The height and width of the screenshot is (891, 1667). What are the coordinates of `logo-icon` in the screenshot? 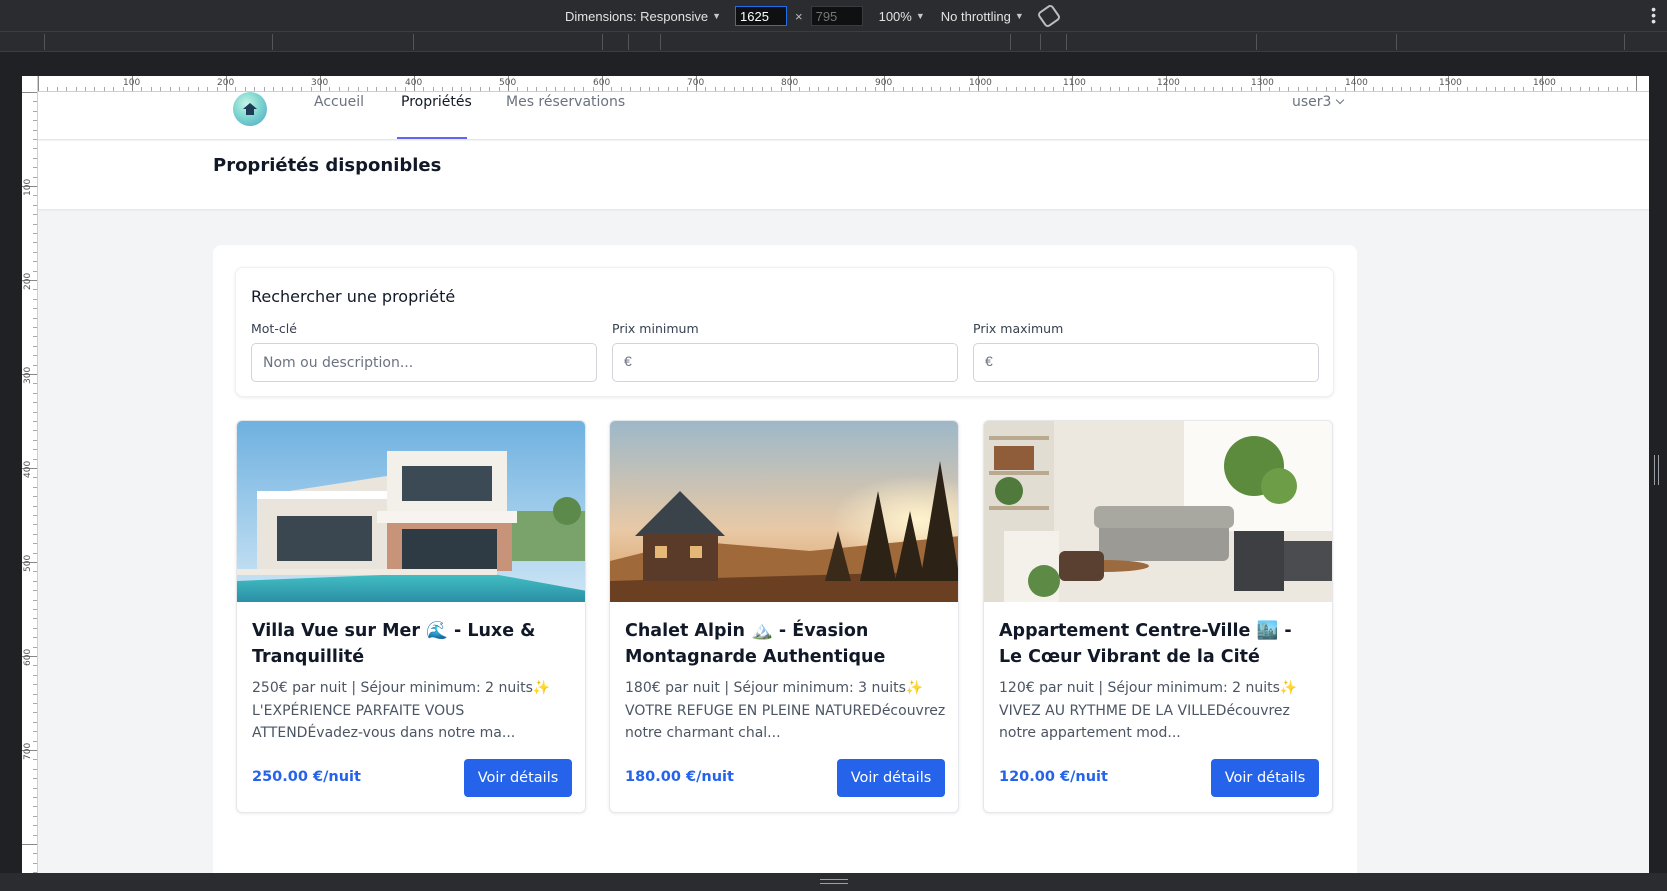 It's located at (250, 109).